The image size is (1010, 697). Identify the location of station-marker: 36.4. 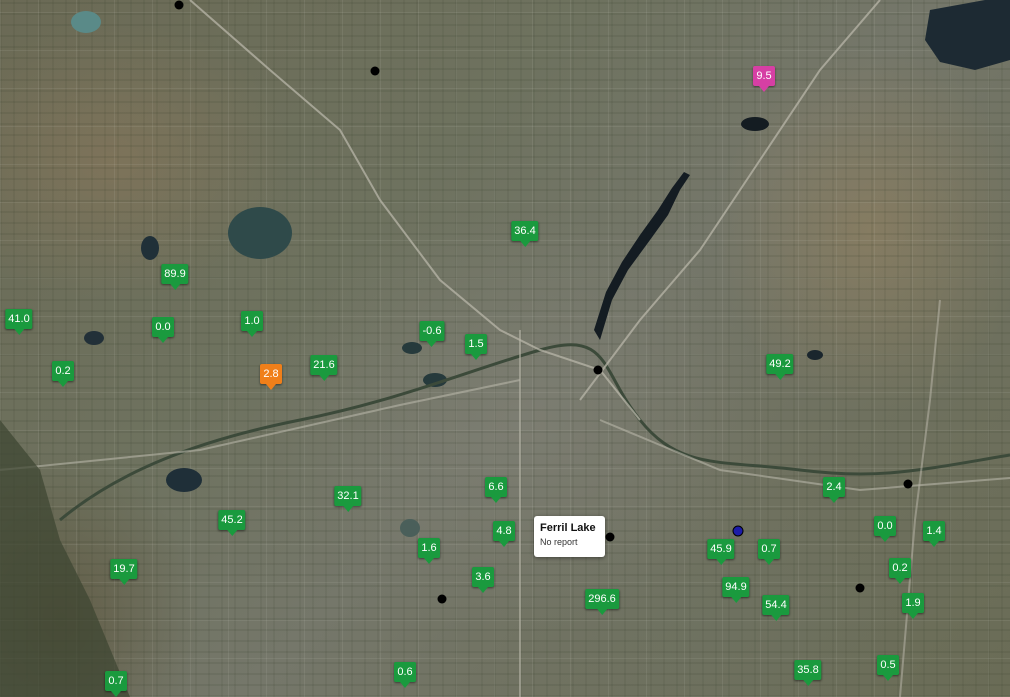
(525, 234).